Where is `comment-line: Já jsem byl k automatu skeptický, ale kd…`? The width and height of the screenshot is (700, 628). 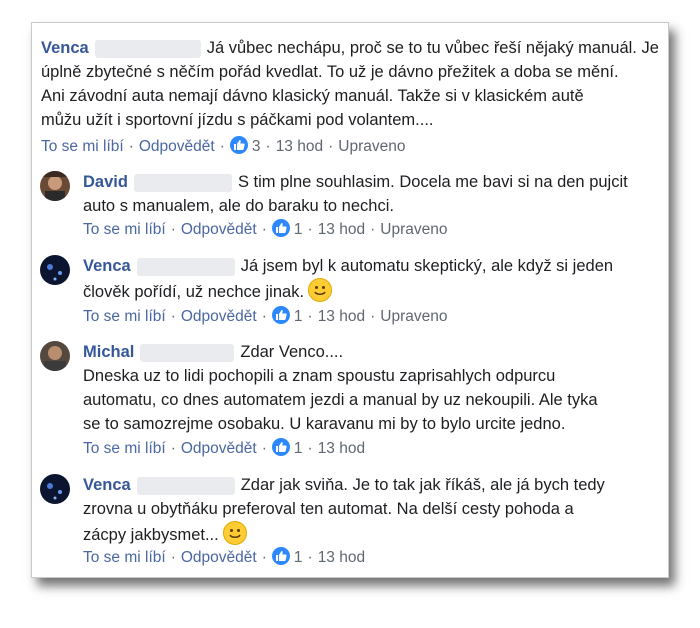 comment-line: Já jsem byl k automatu skeptický, ale kd… is located at coordinates (427, 266).